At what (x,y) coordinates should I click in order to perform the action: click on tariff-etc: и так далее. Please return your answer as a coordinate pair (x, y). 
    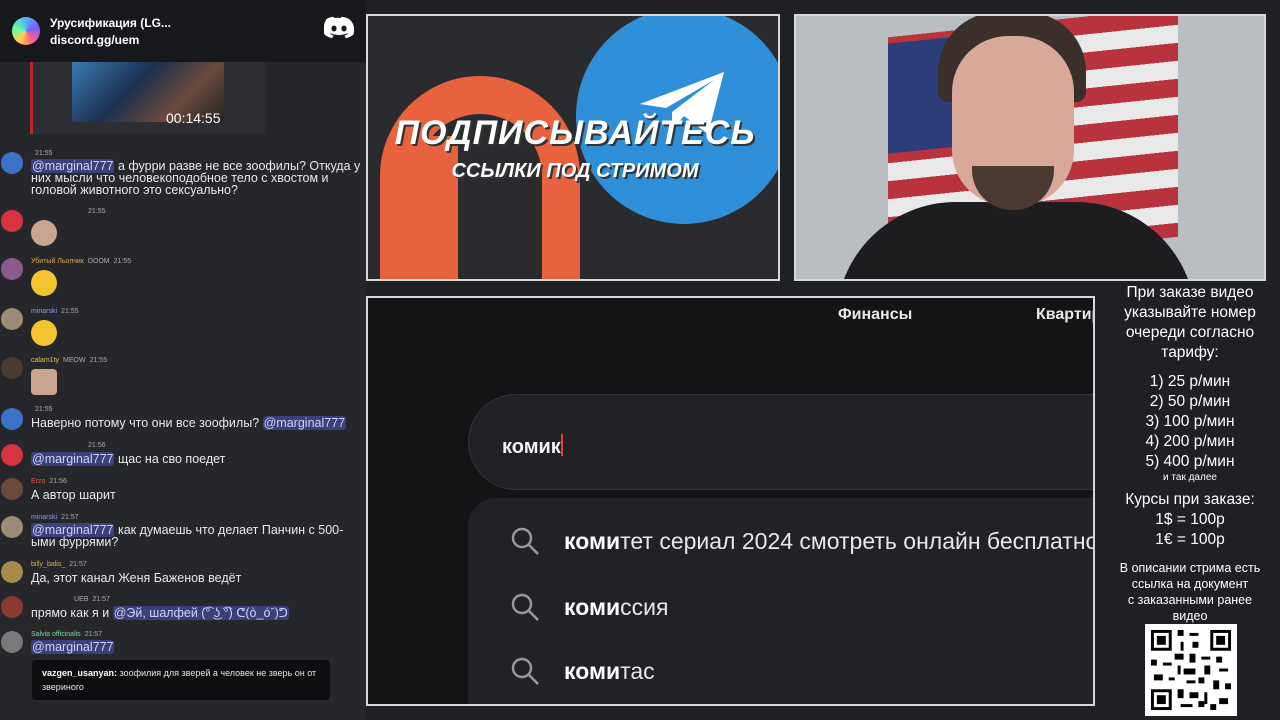
    Looking at the image, I should click on (1190, 477).